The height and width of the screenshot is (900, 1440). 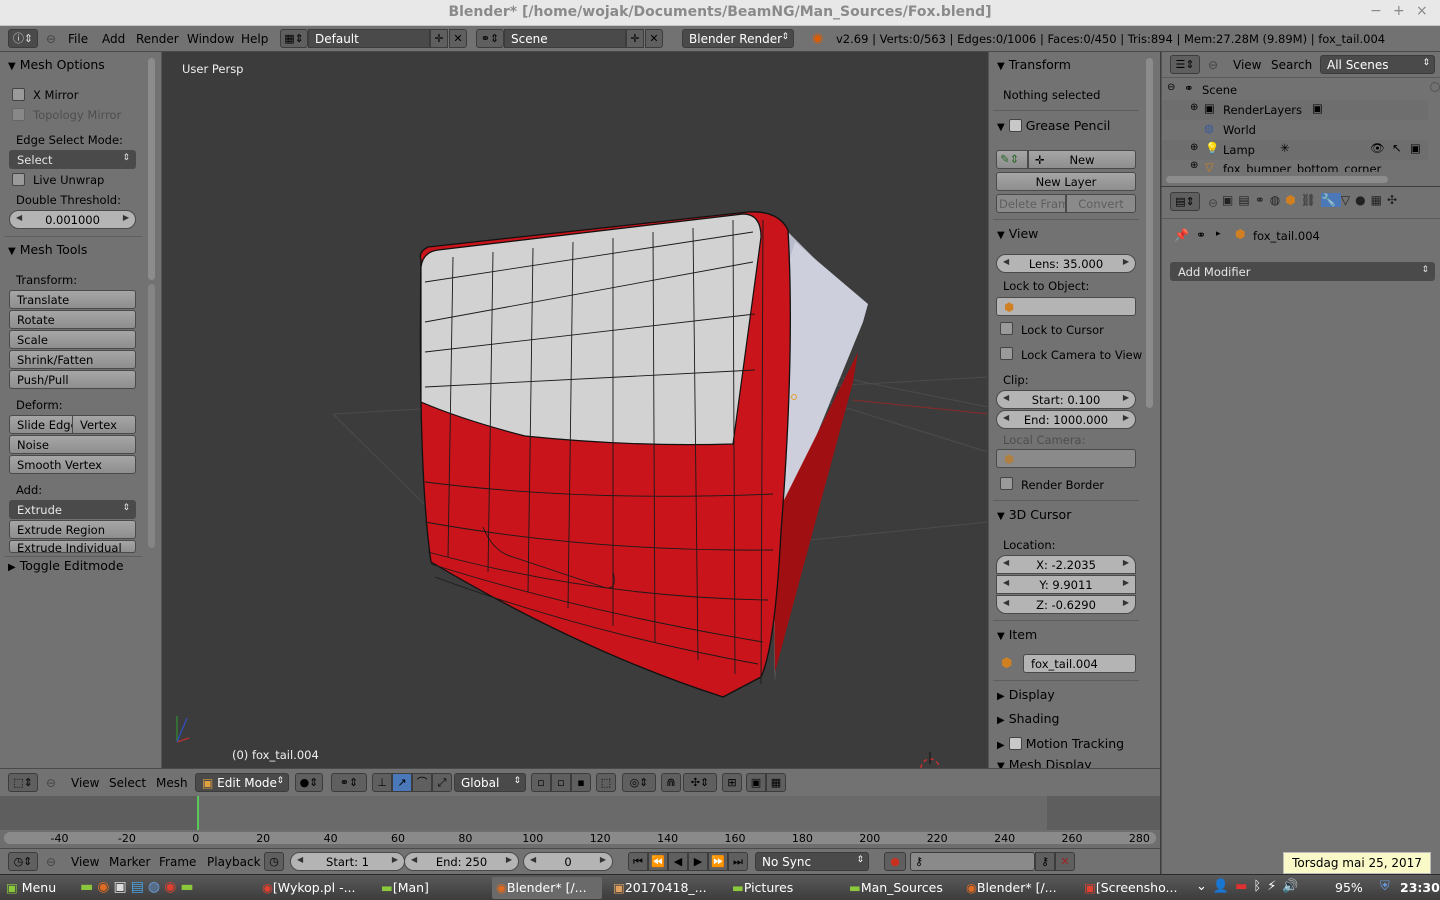 What do you see at coordinates (635, 38) in the screenshot?
I see `scene-add-button: ✛` at bounding box center [635, 38].